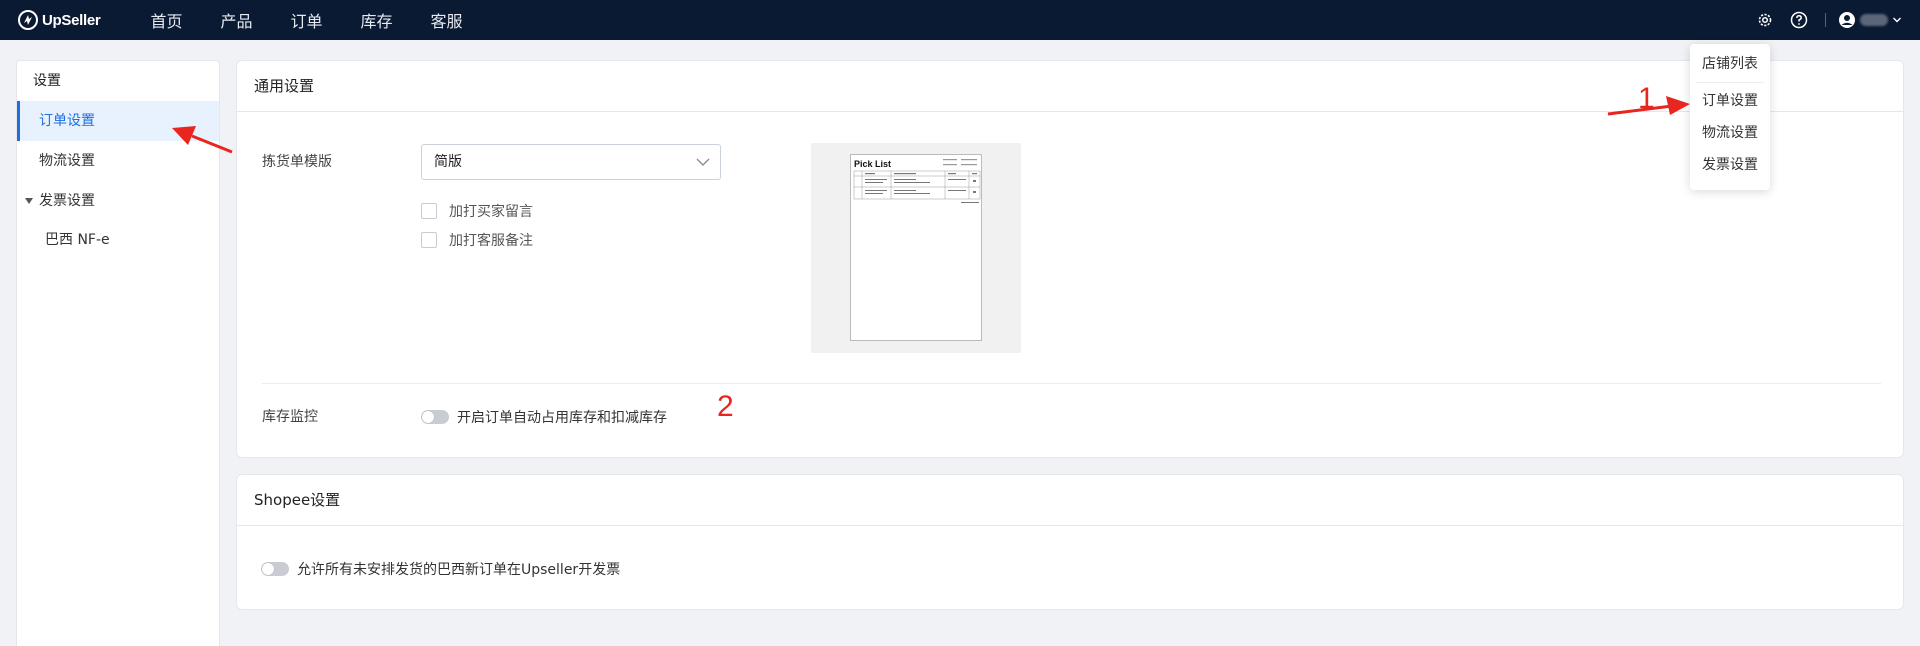 This screenshot has width=1920, height=646. What do you see at coordinates (1648, 106) in the screenshot?
I see `arrow-to-menu-order-settings-icon` at bounding box center [1648, 106].